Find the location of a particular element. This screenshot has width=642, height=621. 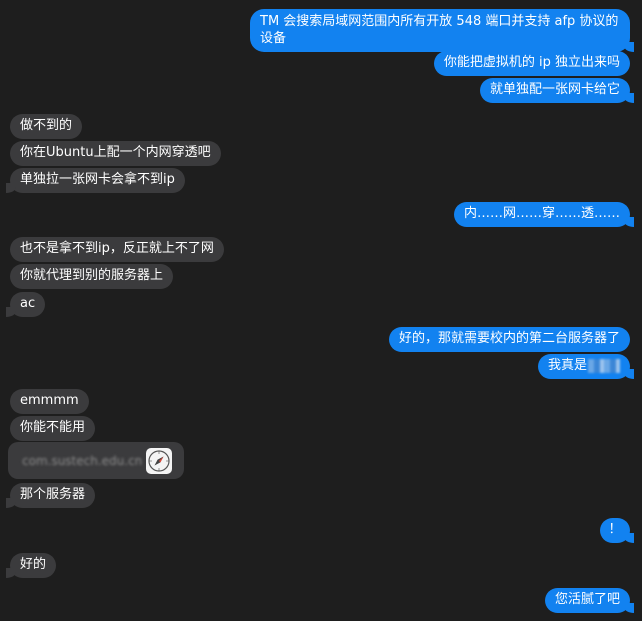

message-text: 你能把虚拟机的 ip 独立出来吗 is located at coordinates (531, 62).